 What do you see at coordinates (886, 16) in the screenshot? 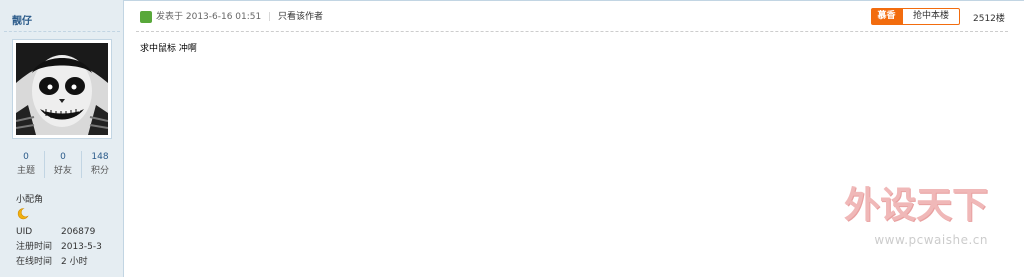
I see `badge-button: 慕香` at bounding box center [886, 16].